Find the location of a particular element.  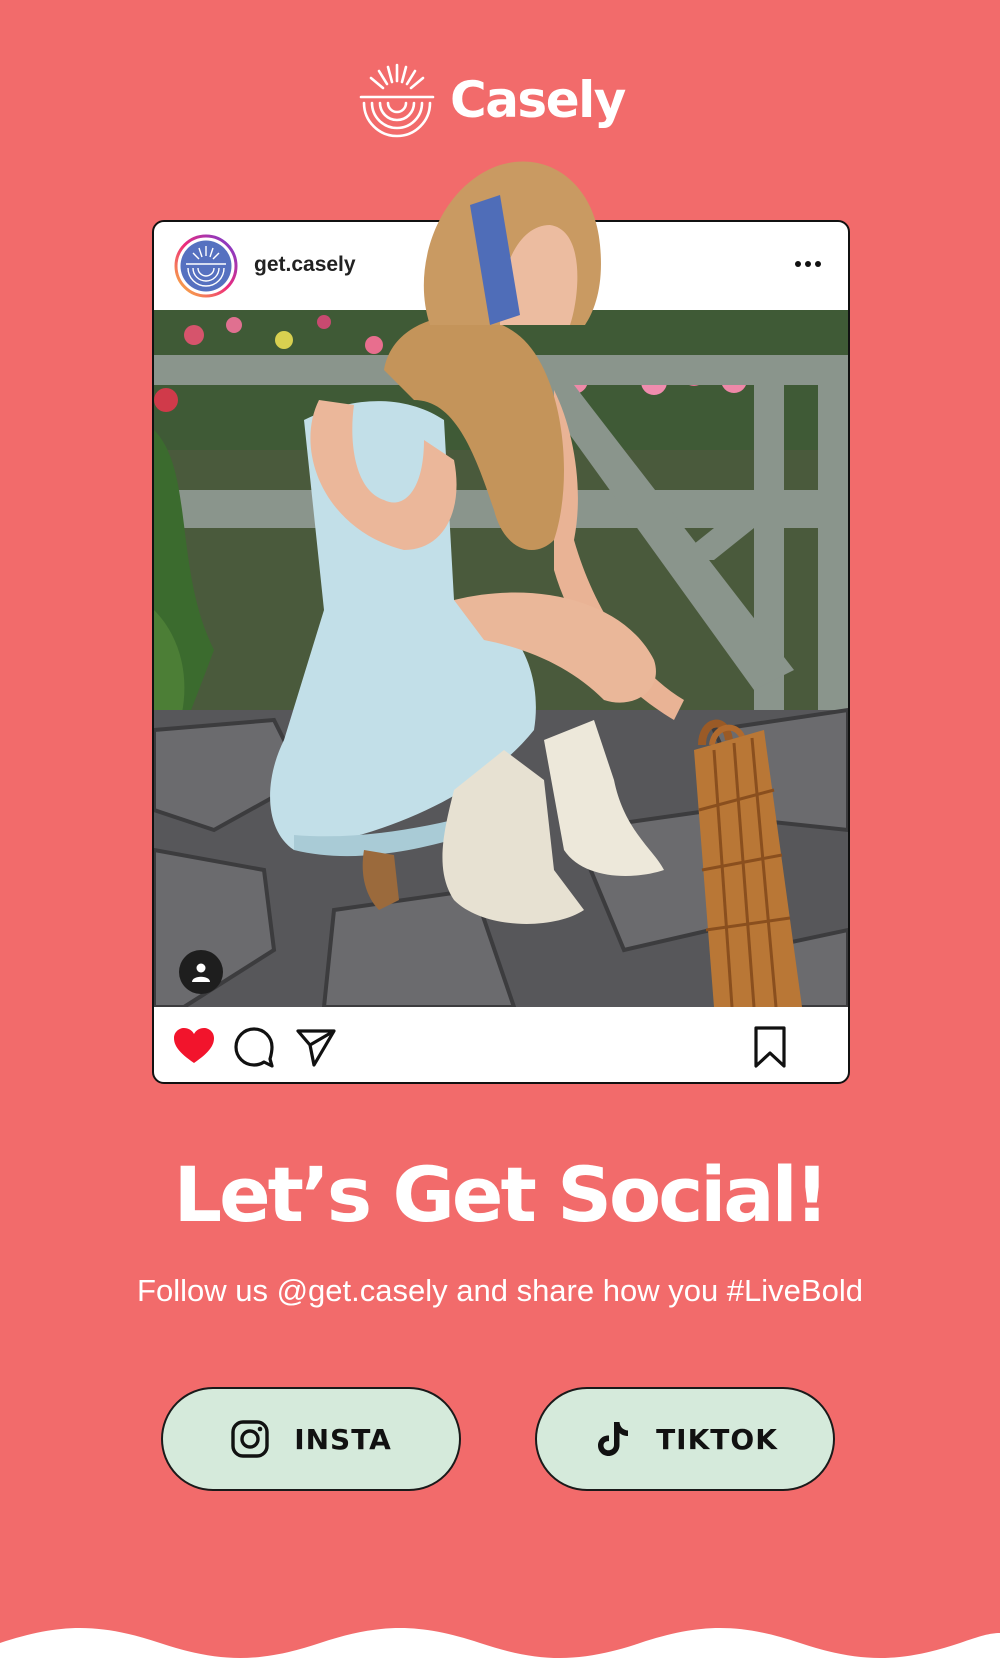

tiktok-icon is located at coordinates (613, 1439).